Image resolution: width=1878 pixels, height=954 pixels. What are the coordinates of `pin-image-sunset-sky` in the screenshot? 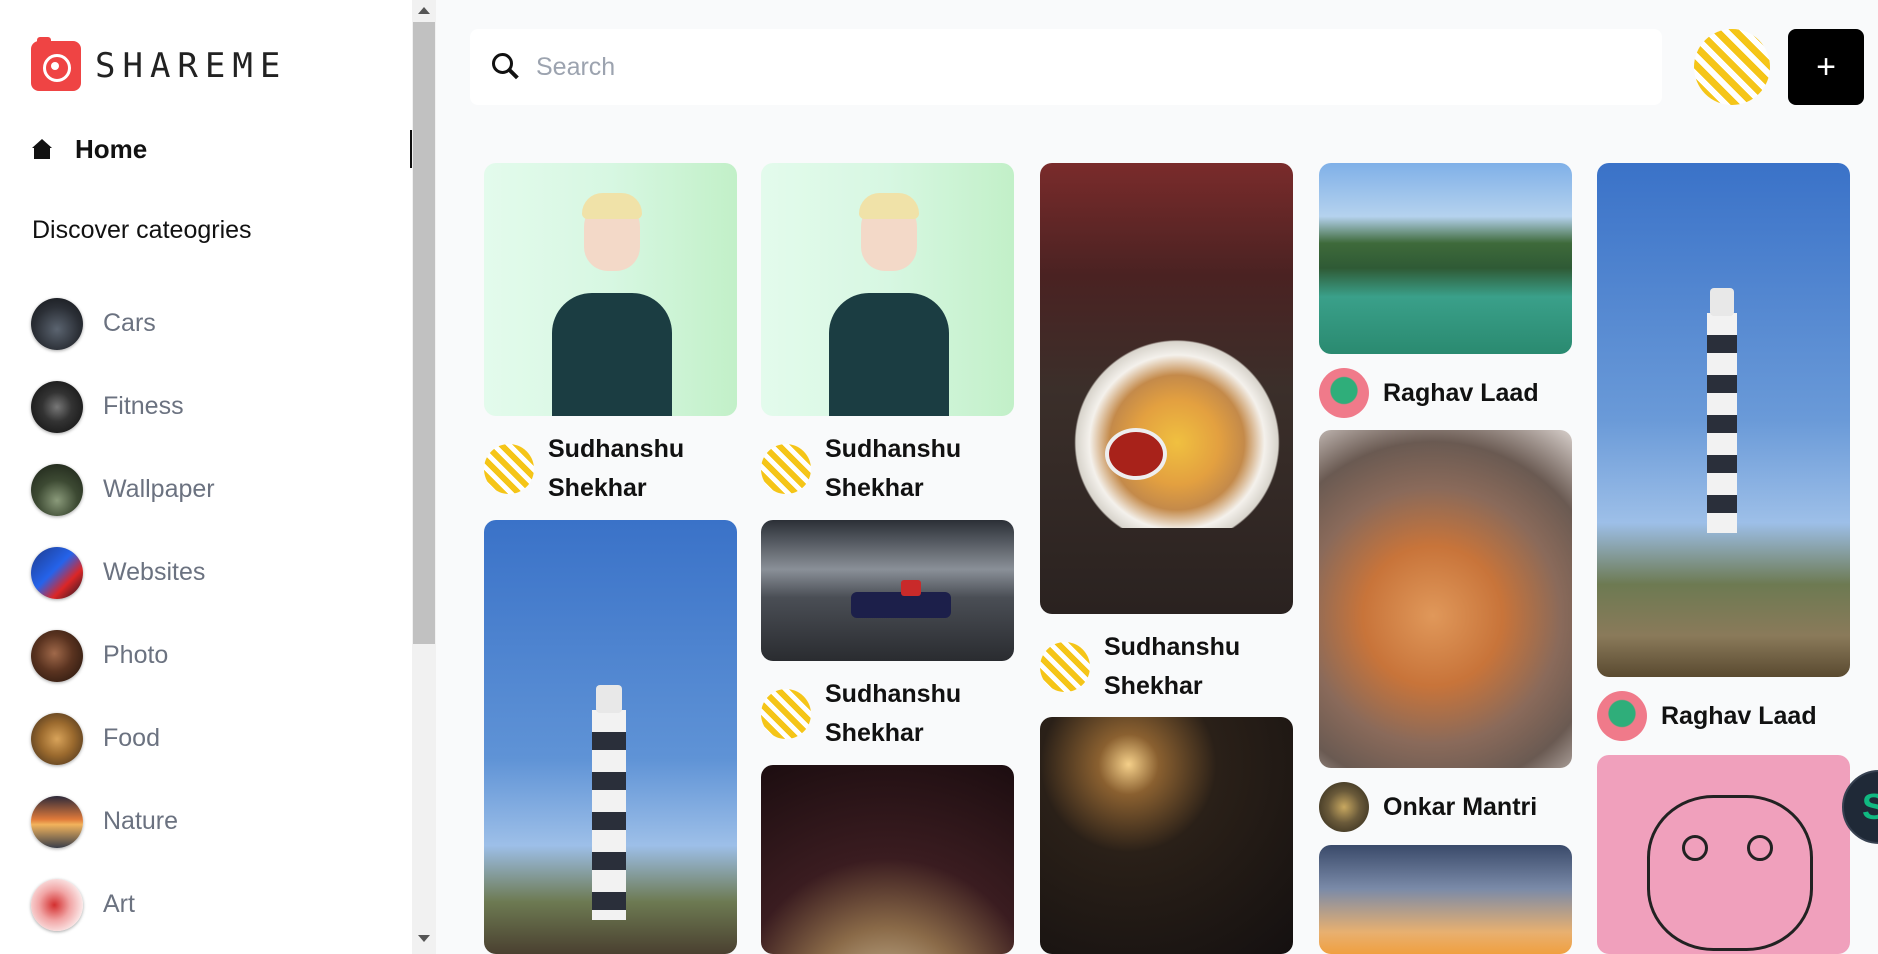 It's located at (1445, 899).